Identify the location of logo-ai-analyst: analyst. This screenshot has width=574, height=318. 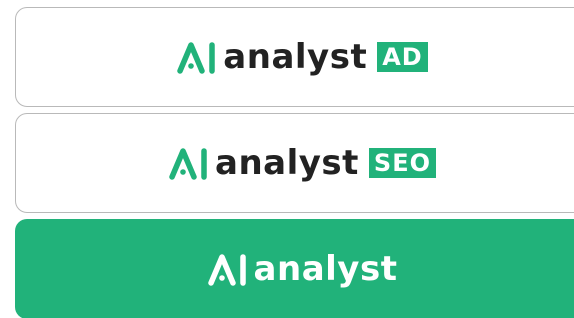
(302, 269).